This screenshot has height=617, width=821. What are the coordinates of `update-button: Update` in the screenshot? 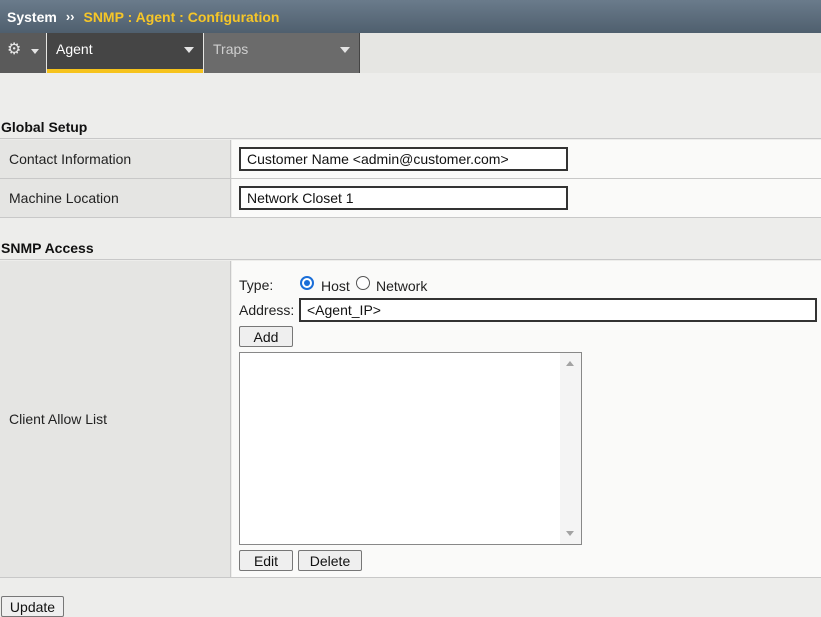 It's located at (32, 606).